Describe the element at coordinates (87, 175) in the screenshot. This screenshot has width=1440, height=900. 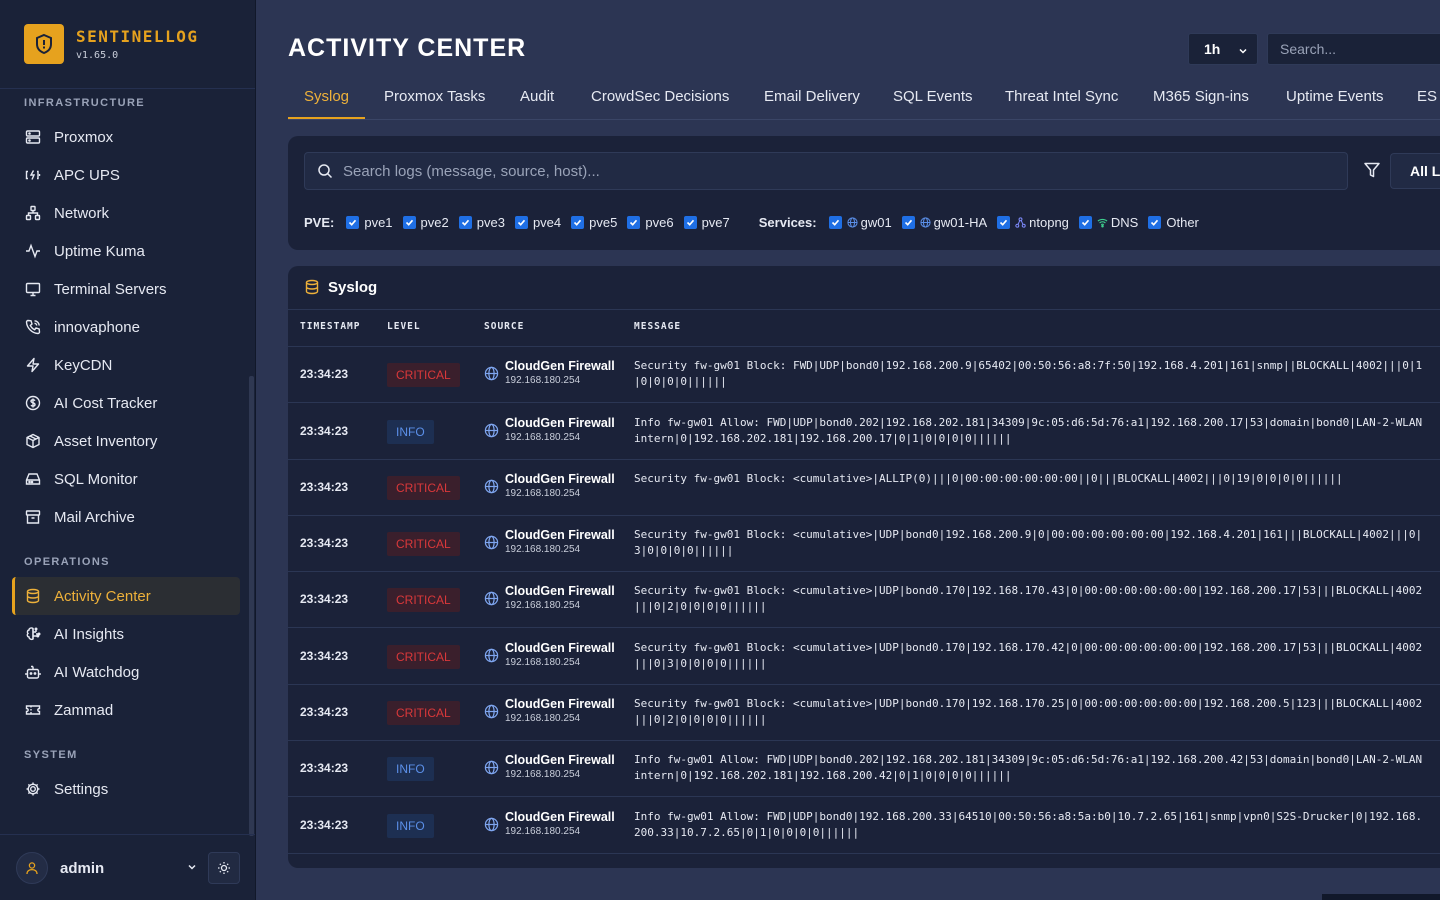
I see `sidebar-item-label: APC UPS` at that location.